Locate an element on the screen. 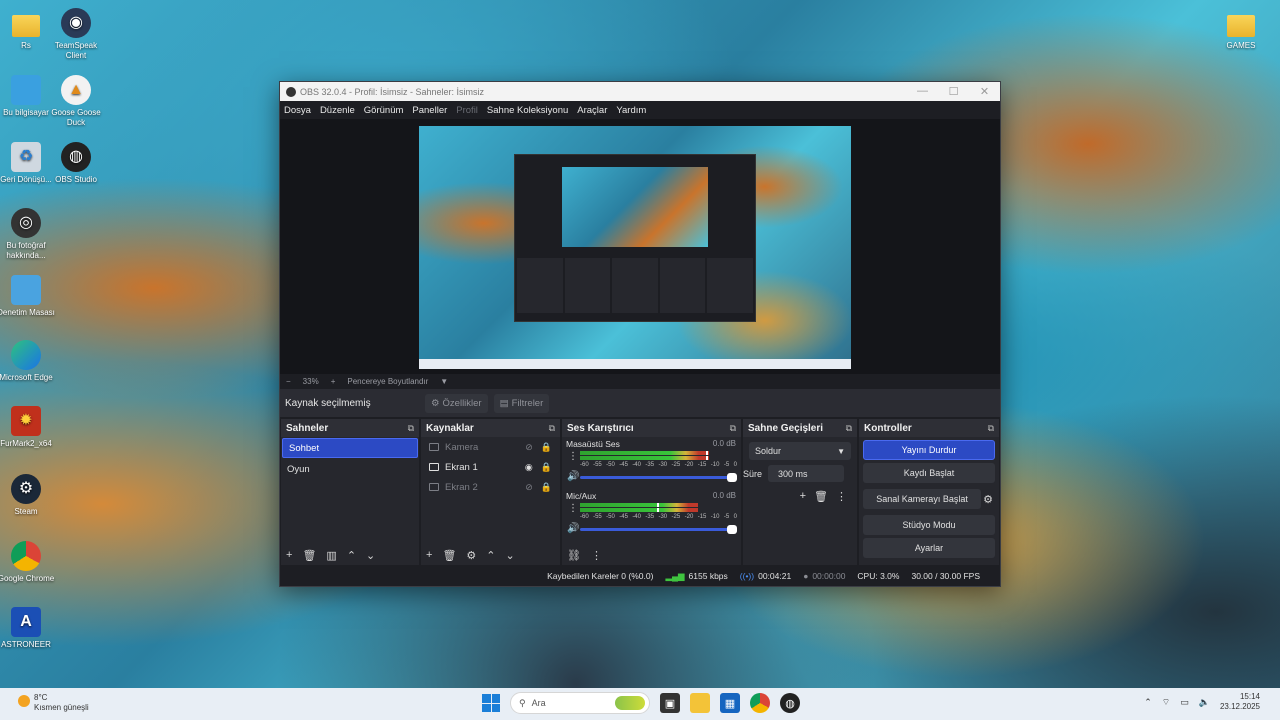  stop-stream-button: Yayını Durdur is located at coordinates (929, 450).